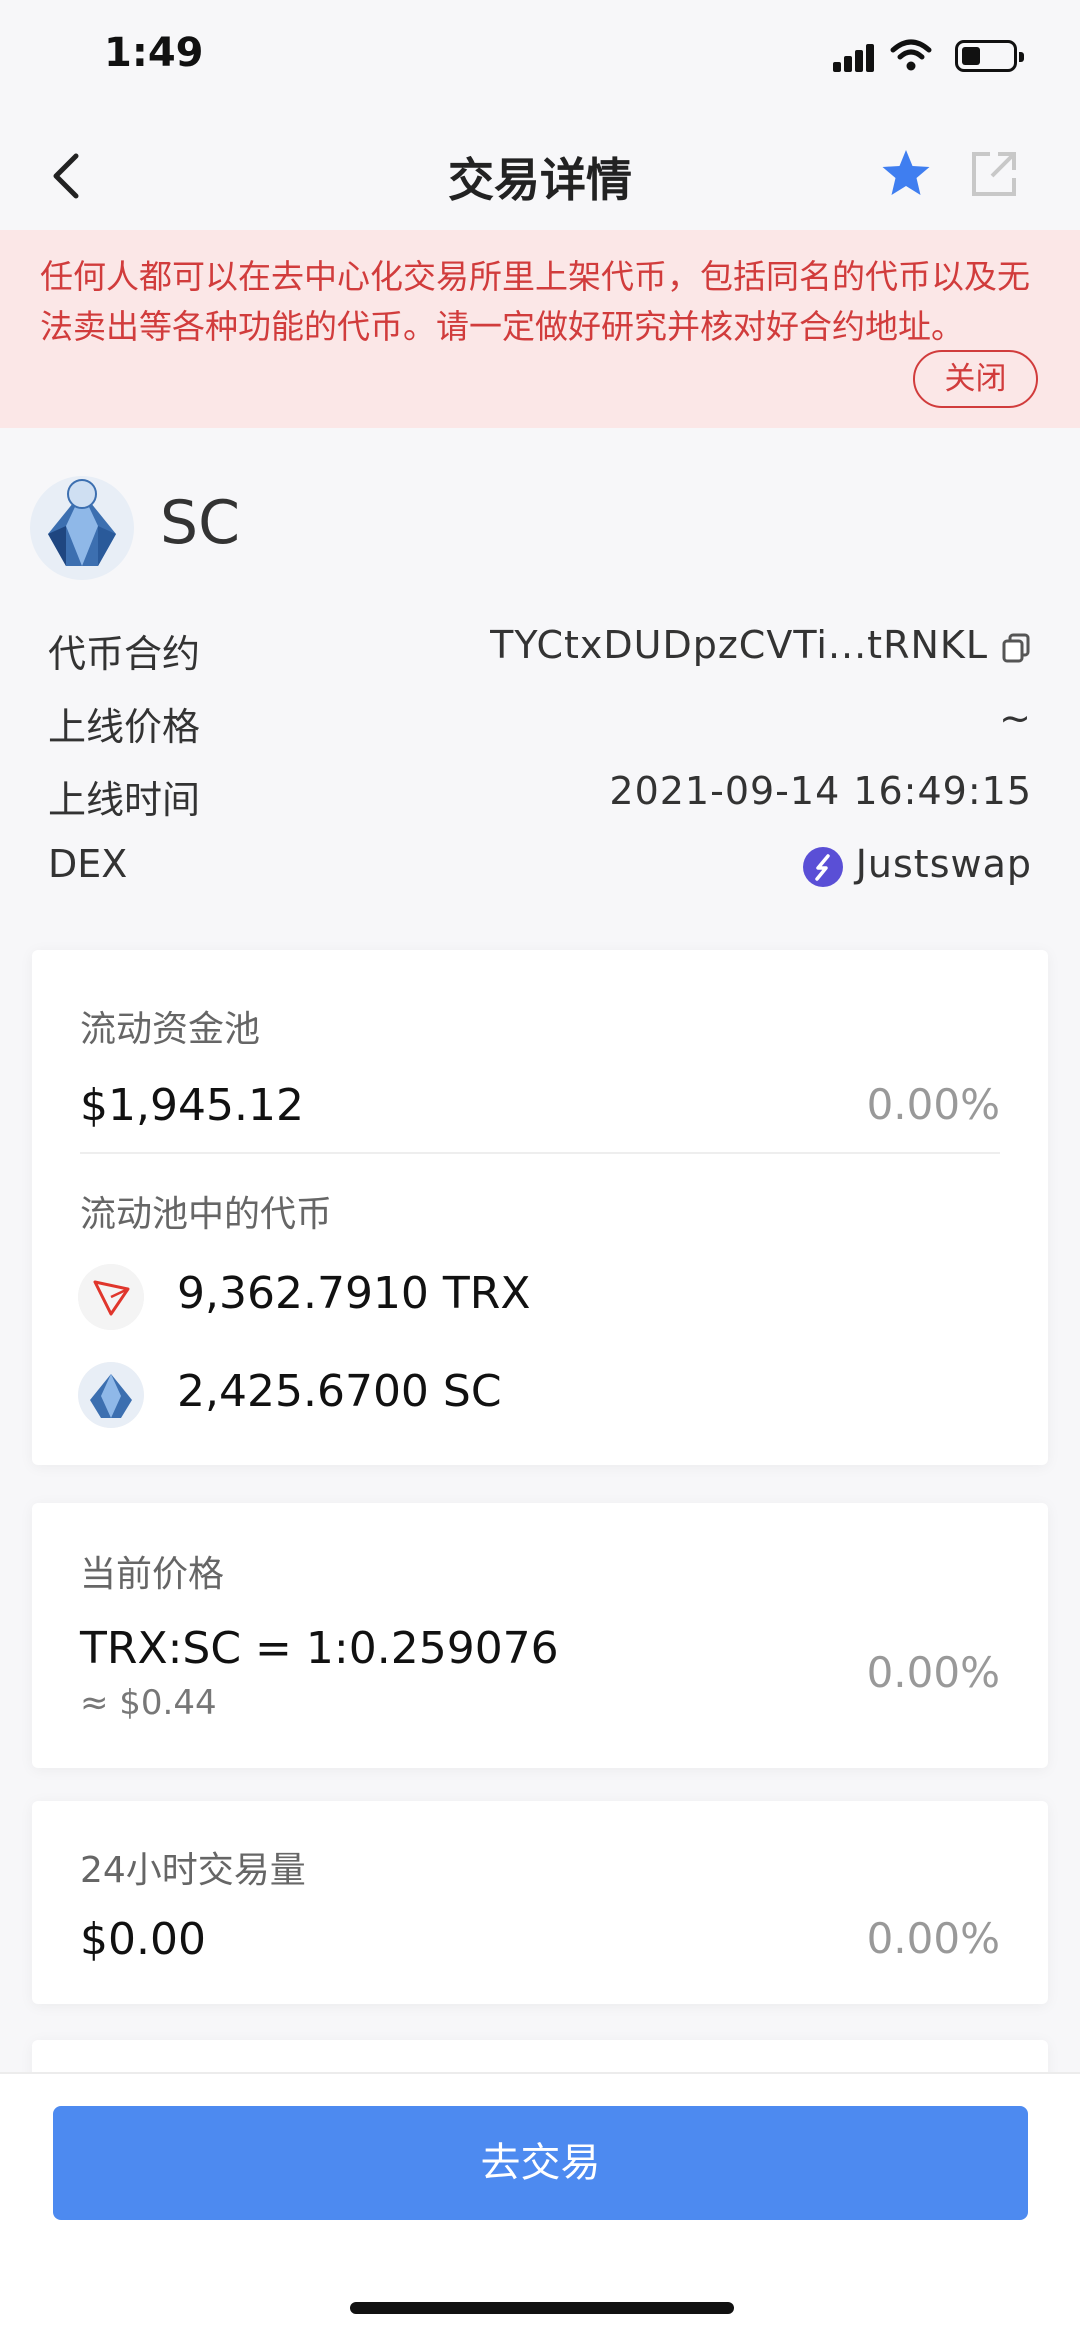  What do you see at coordinates (906, 174) in the screenshot?
I see `favorite-star-icon` at bounding box center [906, 174].